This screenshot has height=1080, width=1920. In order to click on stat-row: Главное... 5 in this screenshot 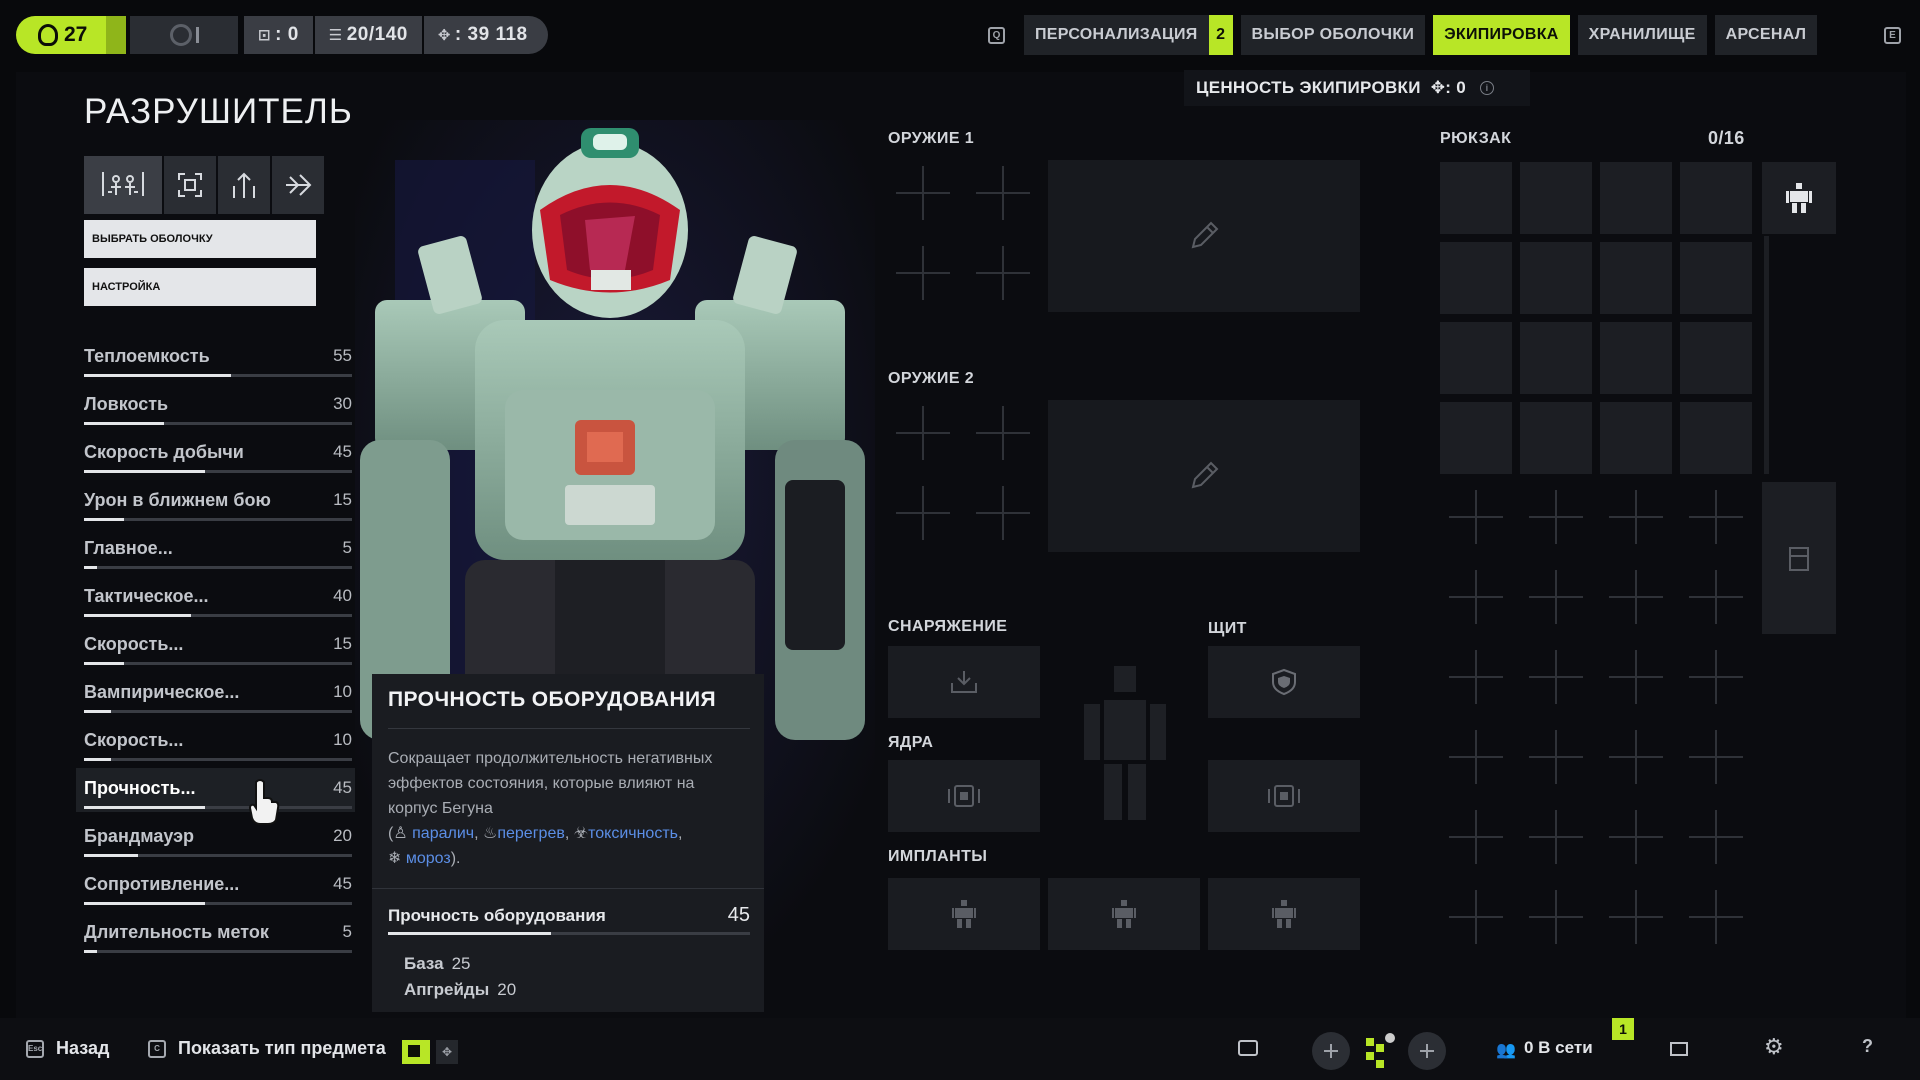, I will do `click(218, 558)`.